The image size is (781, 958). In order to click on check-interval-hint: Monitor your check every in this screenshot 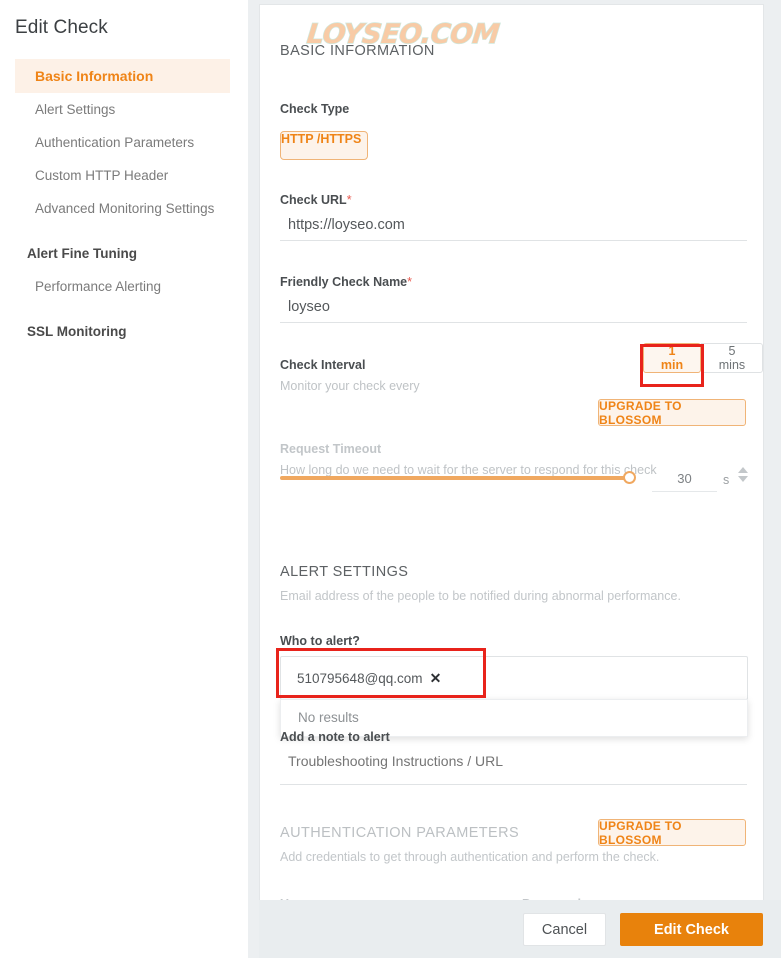, I will do `click(350, 386)`.